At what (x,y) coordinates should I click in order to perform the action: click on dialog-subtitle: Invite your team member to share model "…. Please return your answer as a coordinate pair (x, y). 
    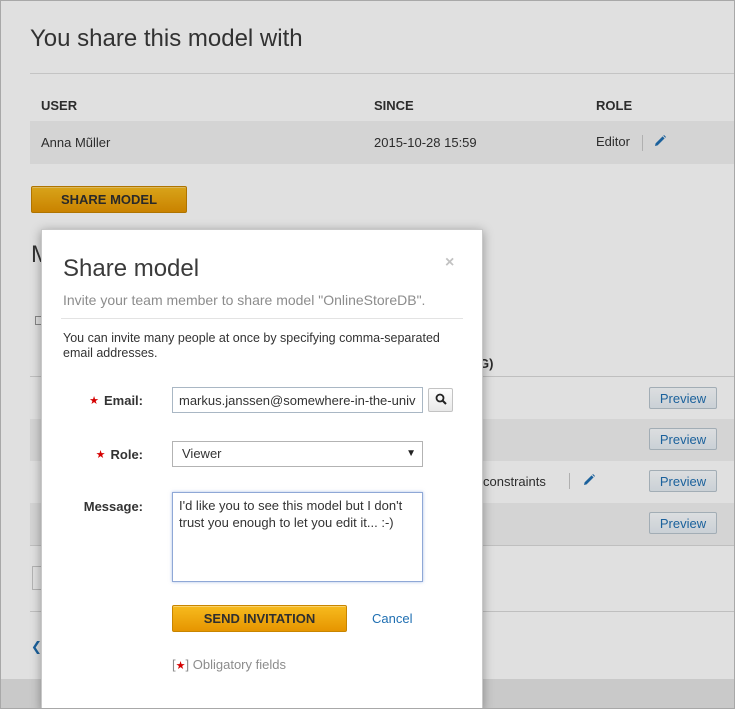
    Looking at the image, I should click on (244, 300).